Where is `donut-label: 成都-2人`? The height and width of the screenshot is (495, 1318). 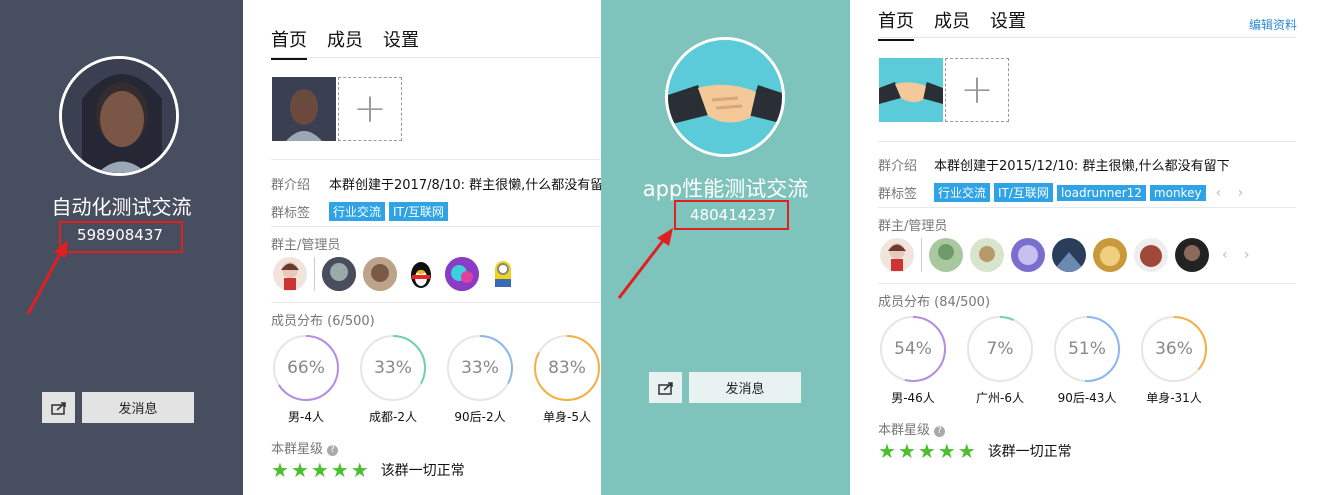
donut-label: 成都-2人 is located at coordinates (393, 417).